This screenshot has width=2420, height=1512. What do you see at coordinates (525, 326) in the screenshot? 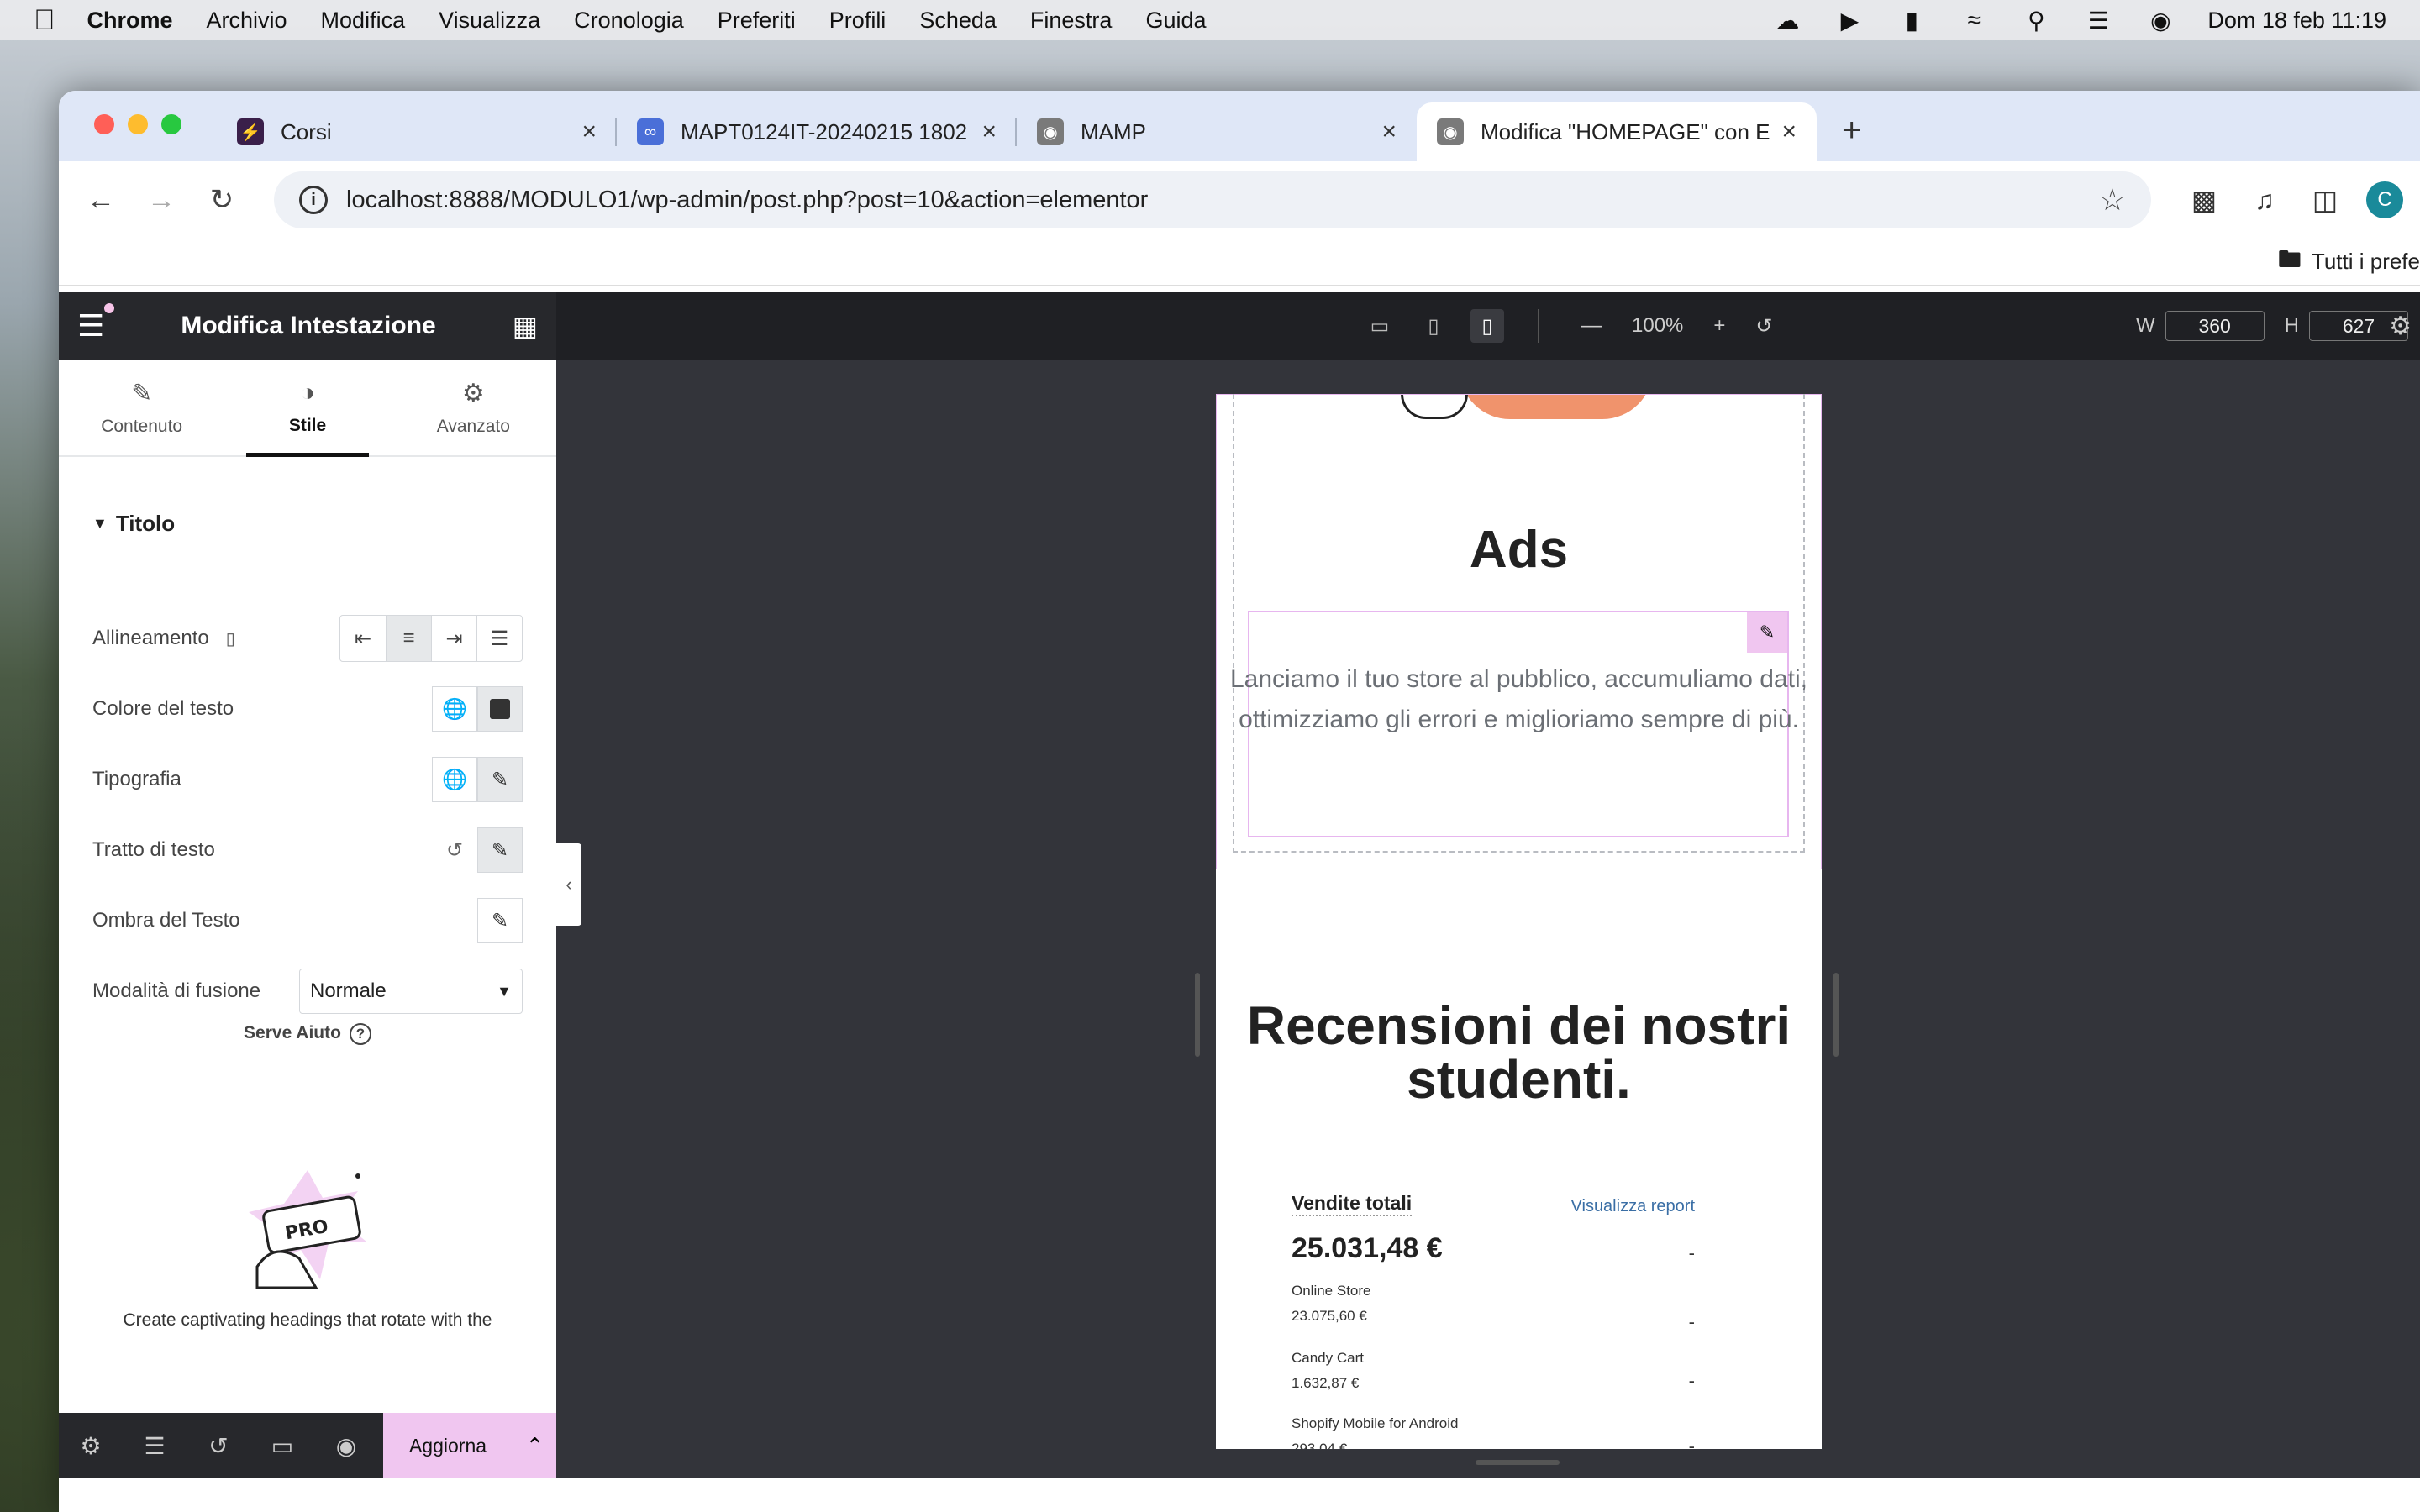
I see `widgets-grid-icon: ▦` at bounding box center [525, 326].